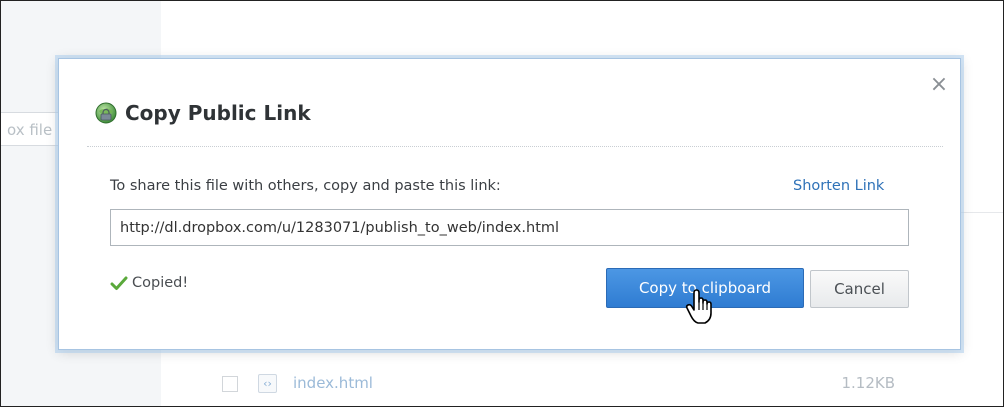  Describe the element at coordinates (698, 306) in the screenshot. I see `hand-cursor-icon` at that location.